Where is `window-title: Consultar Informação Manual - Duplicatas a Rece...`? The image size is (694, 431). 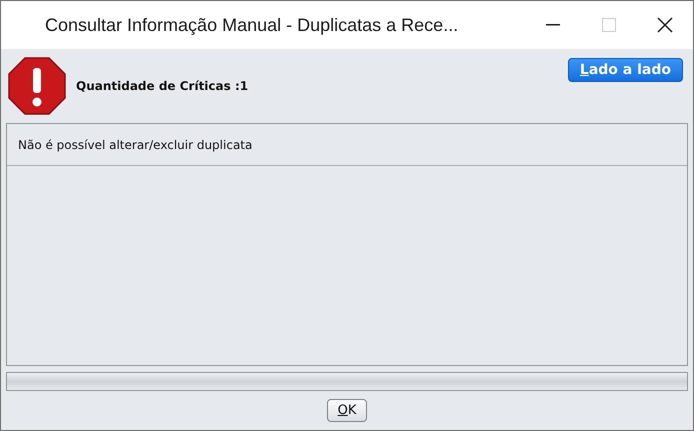 window-title: Consultar Informação Manual - Duplicatas a Rece... is located at coordinates (252, 25).